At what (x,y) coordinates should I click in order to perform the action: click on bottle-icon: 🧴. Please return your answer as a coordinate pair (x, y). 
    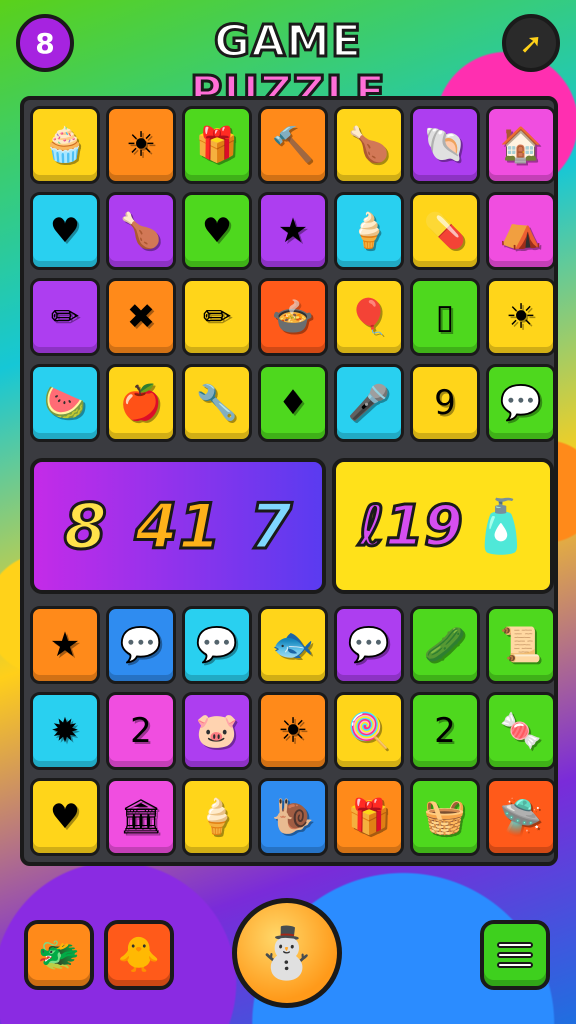
    Looking at the image, I should click on (501, 526).